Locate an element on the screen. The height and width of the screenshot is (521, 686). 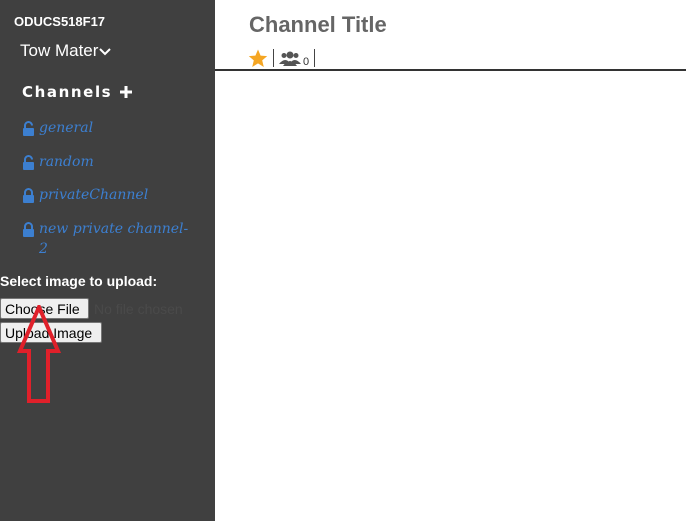
user-menu: Tow Mater is located at coordinates (66, 51).